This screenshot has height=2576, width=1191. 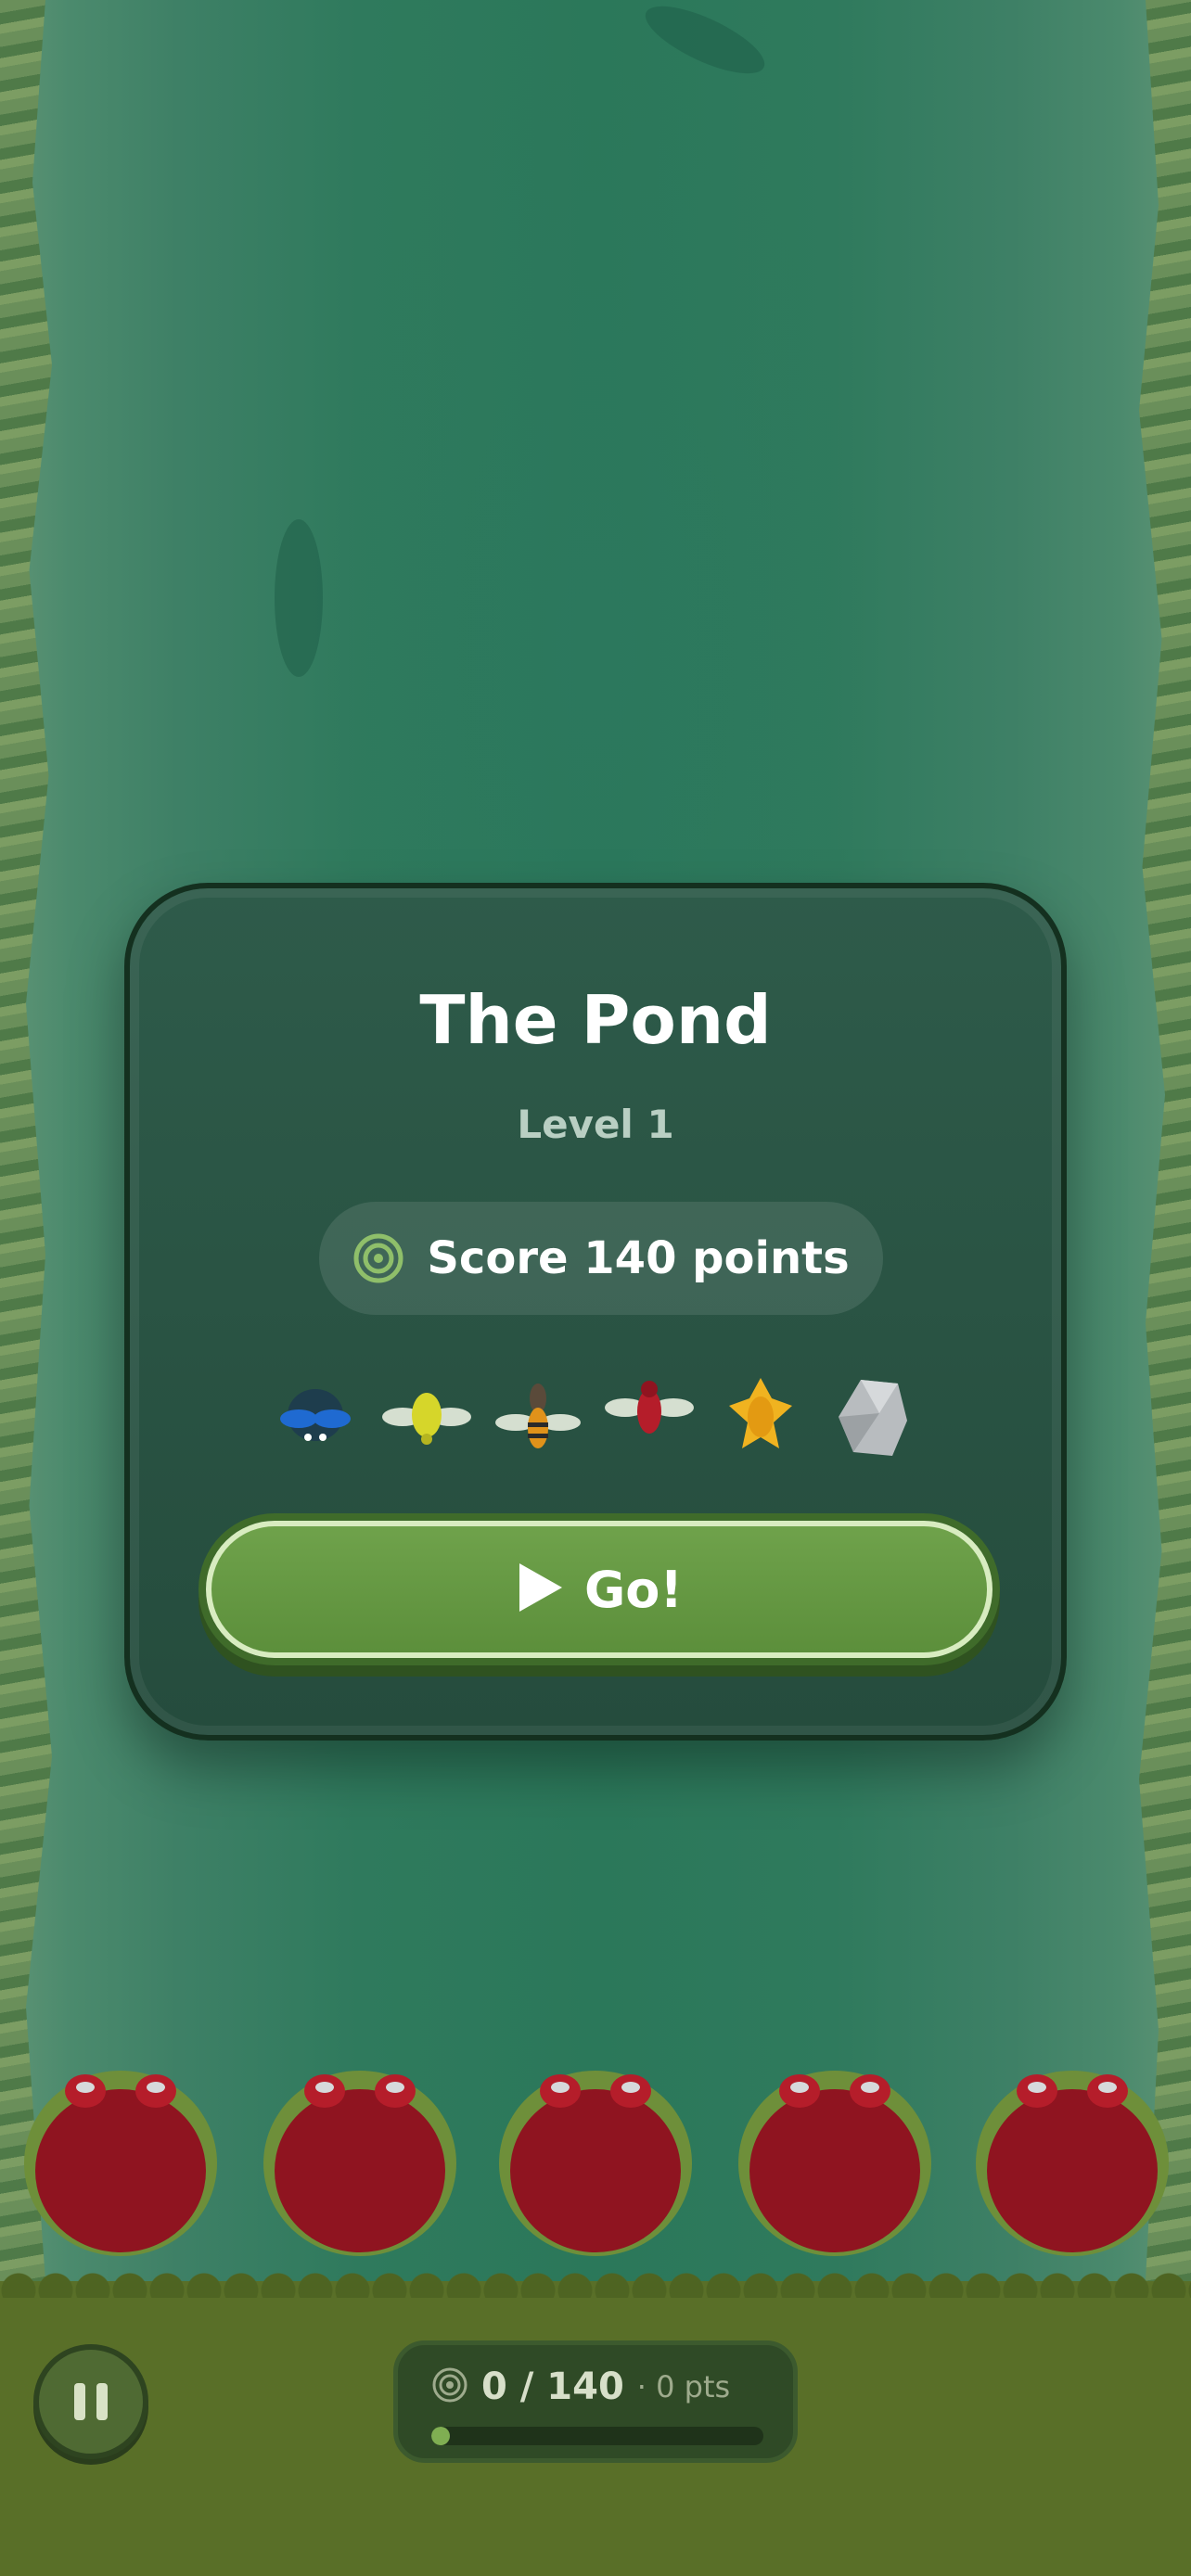 What do you see at coordinates (1165, 1140) in the screenshot?
I see `right-reed-bank` at bounding box center [1165, 1140].